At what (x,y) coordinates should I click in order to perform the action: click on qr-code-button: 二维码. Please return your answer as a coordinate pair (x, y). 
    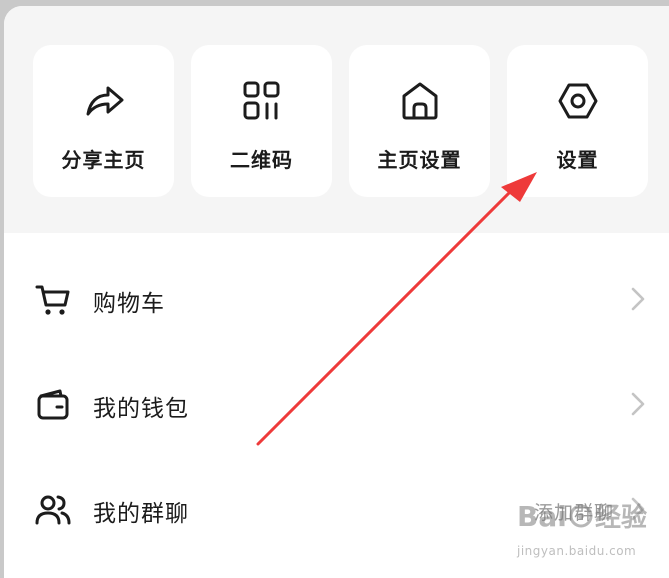
    Looking at the image, I should click on (261, 121).